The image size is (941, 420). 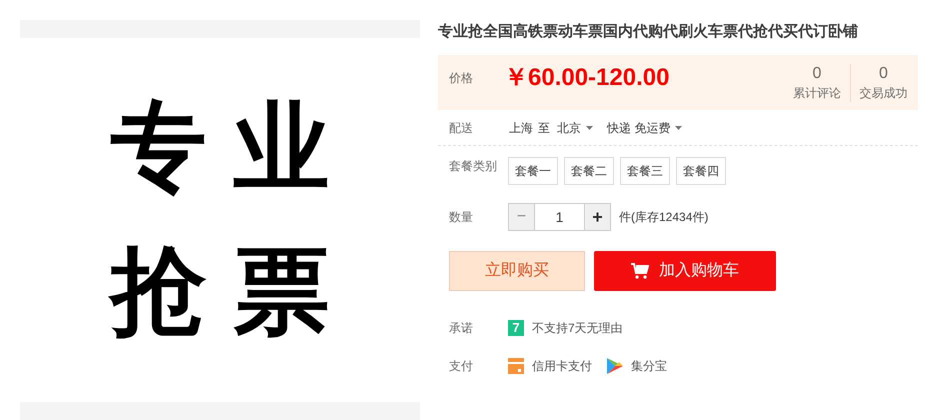 I want to click on product-title: 专业抢全国高铁票动车票国内代购代刷火车票代抢代买代订卧铺, so click(x=648, y=32).